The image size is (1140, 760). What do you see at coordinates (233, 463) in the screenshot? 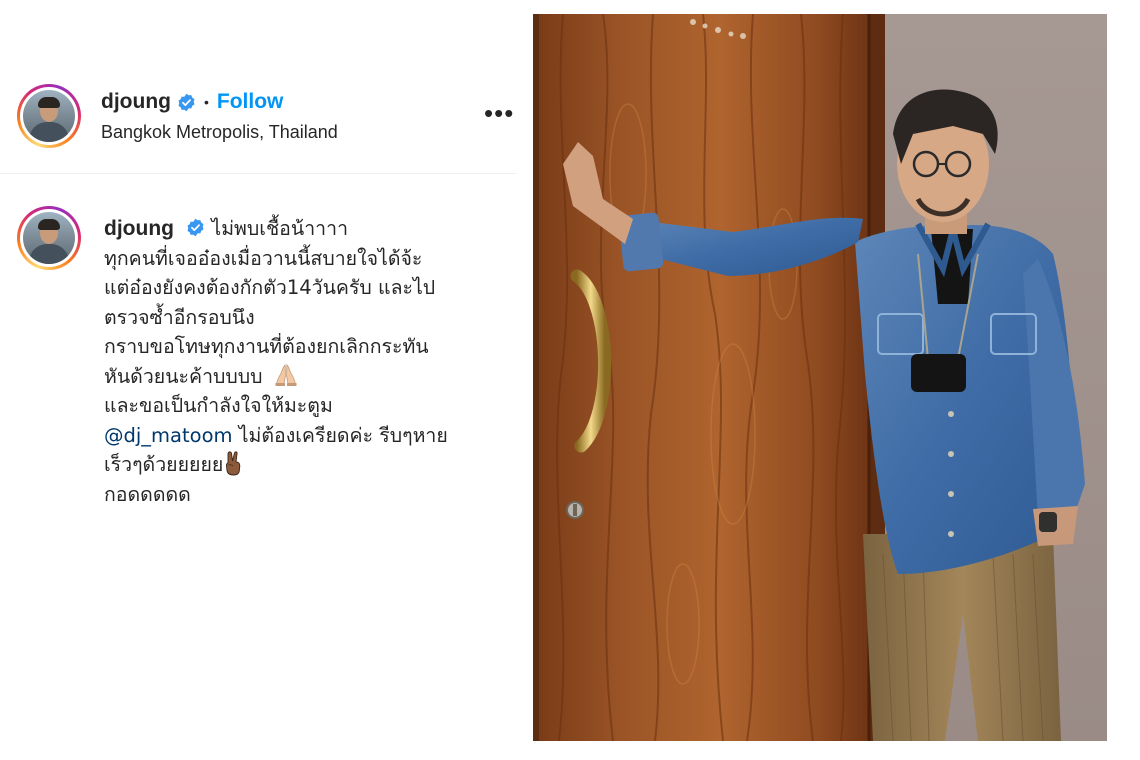
I see `victory-hand-emoji-icon` at bounding box center [233, 463].